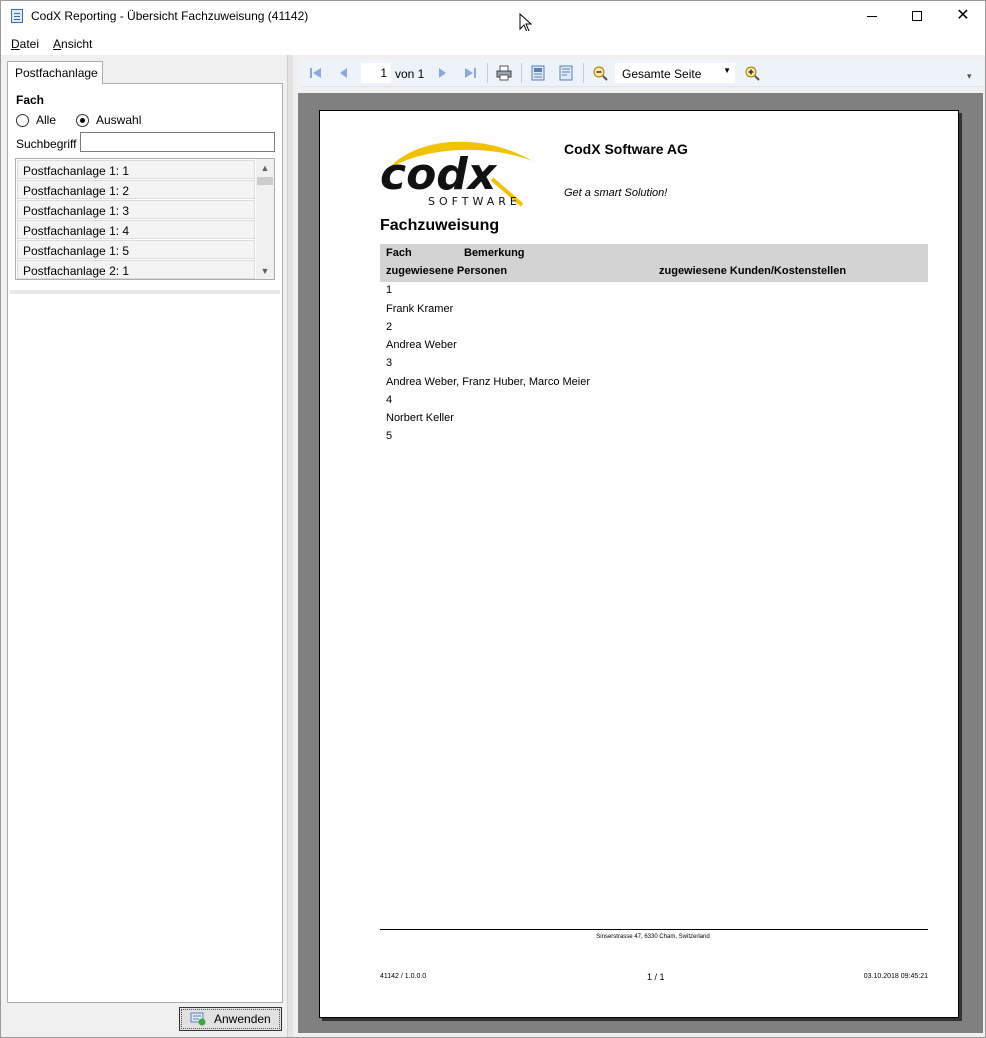 The image size is (986, 1038). Describe the element at coordinates (82, 120) in the screenshot. I see `radio-auswahl-circle` at that location.